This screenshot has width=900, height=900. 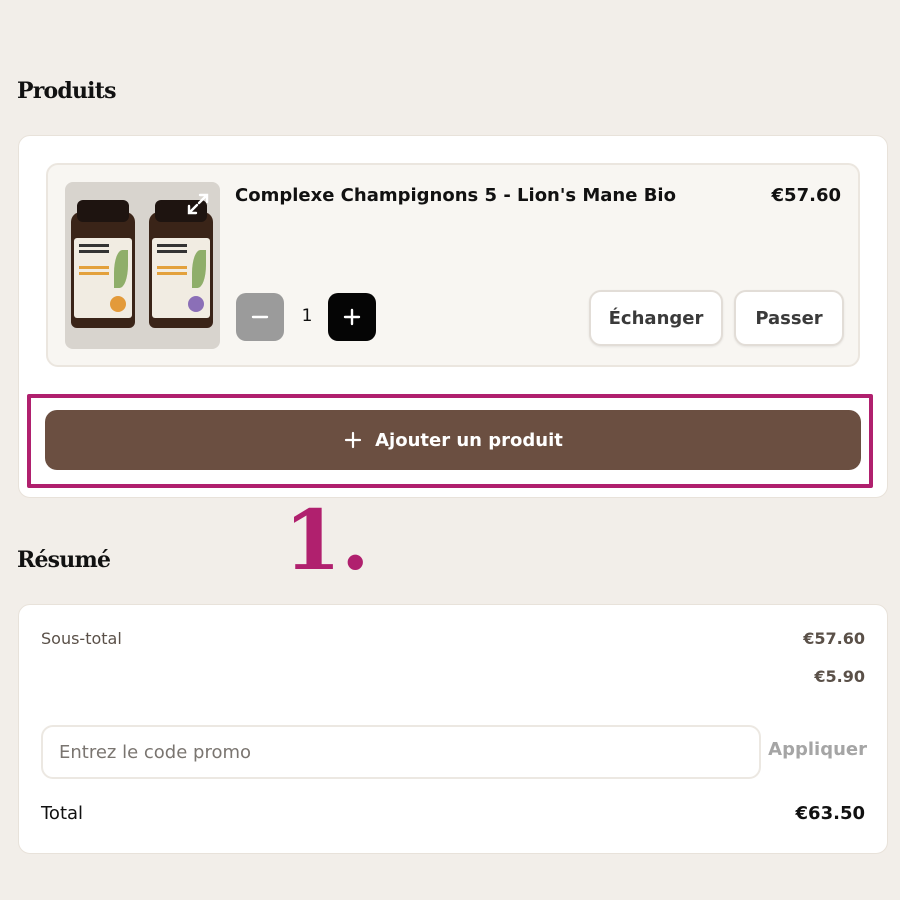 I want to click on subtotal-label: Sous-total, so click(x=81, y=638).